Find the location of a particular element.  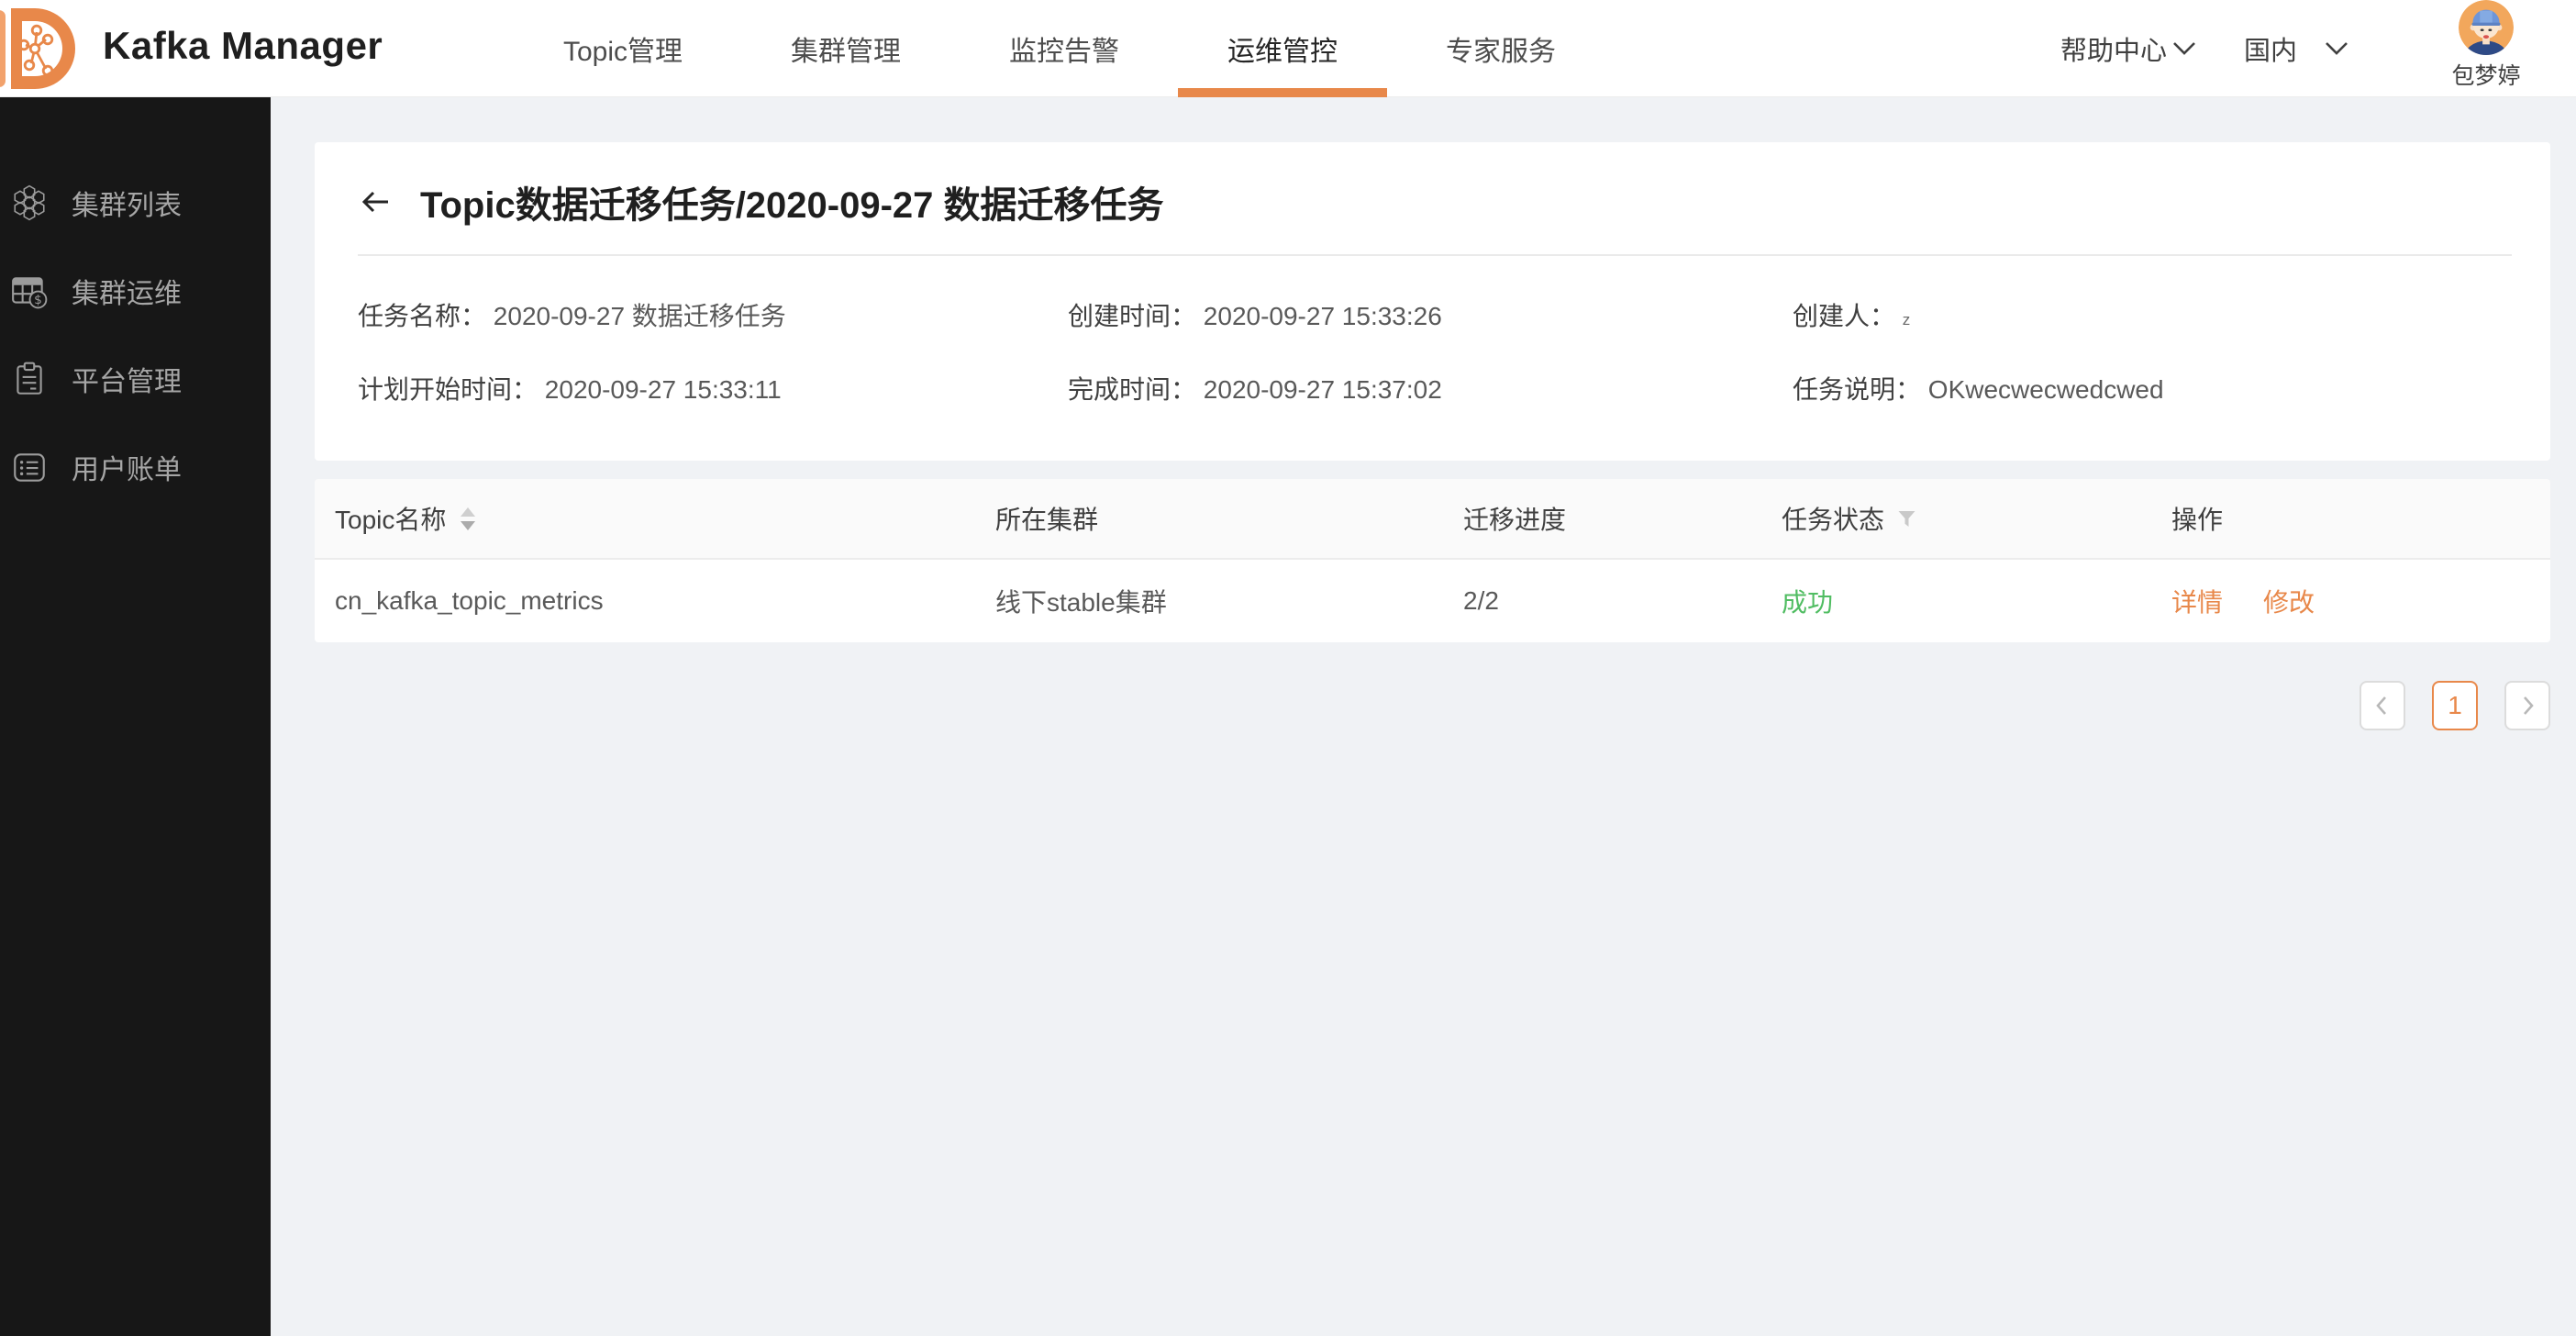

caret-sorter-icon is located at coordinates (468, 518).